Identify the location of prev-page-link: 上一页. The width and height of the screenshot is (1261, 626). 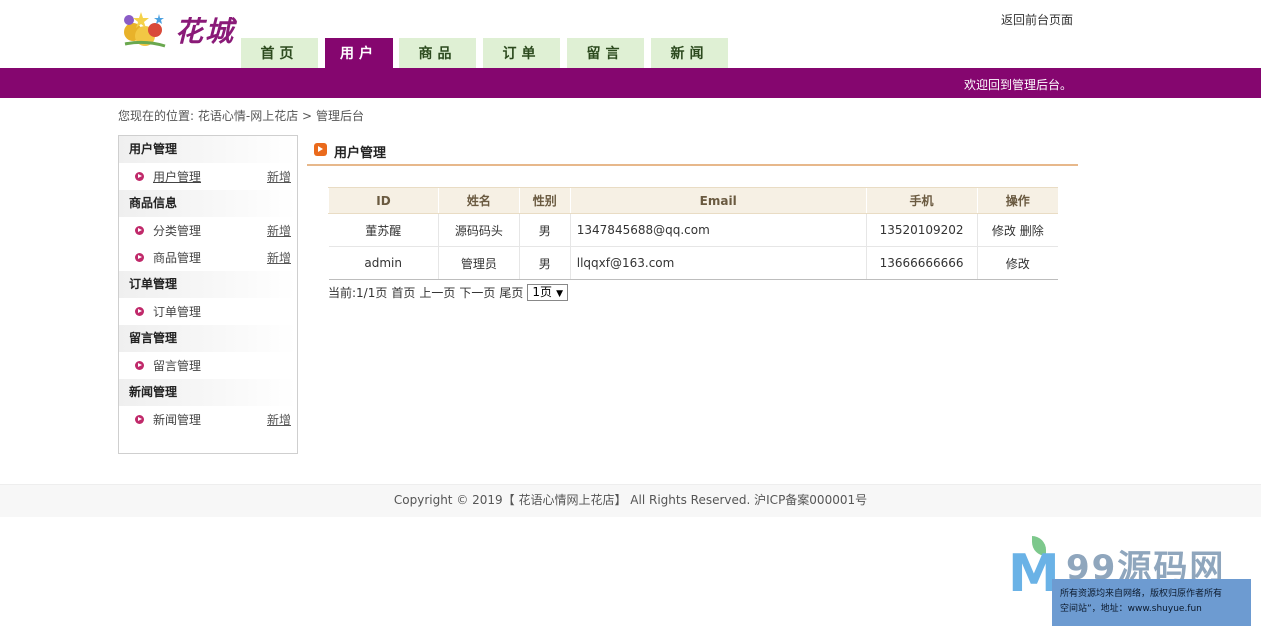
(437, 292).